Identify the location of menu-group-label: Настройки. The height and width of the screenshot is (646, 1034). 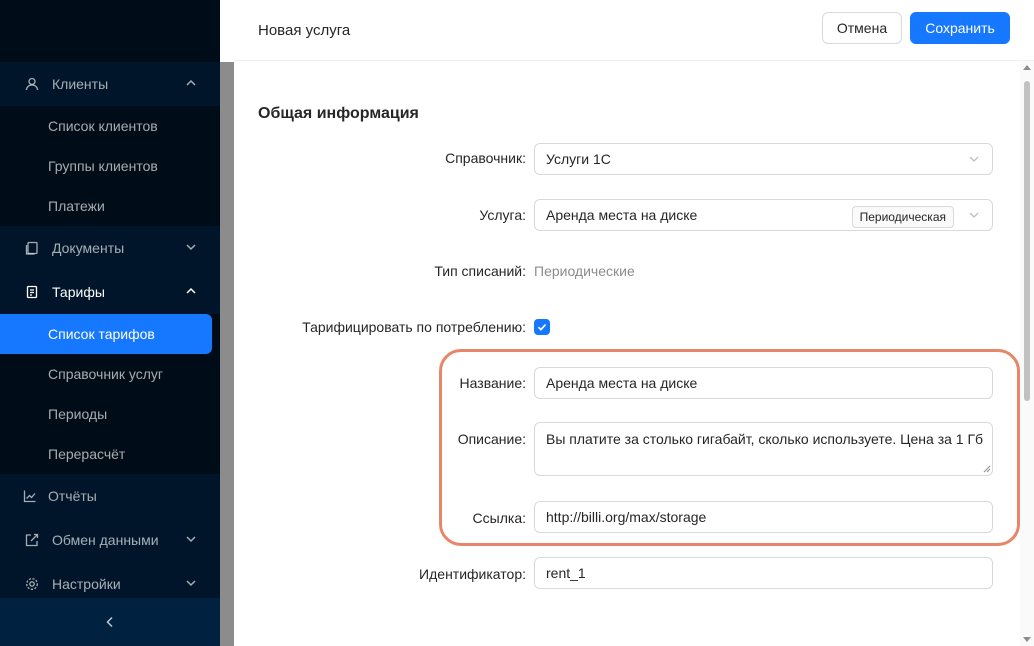
(86, 584).